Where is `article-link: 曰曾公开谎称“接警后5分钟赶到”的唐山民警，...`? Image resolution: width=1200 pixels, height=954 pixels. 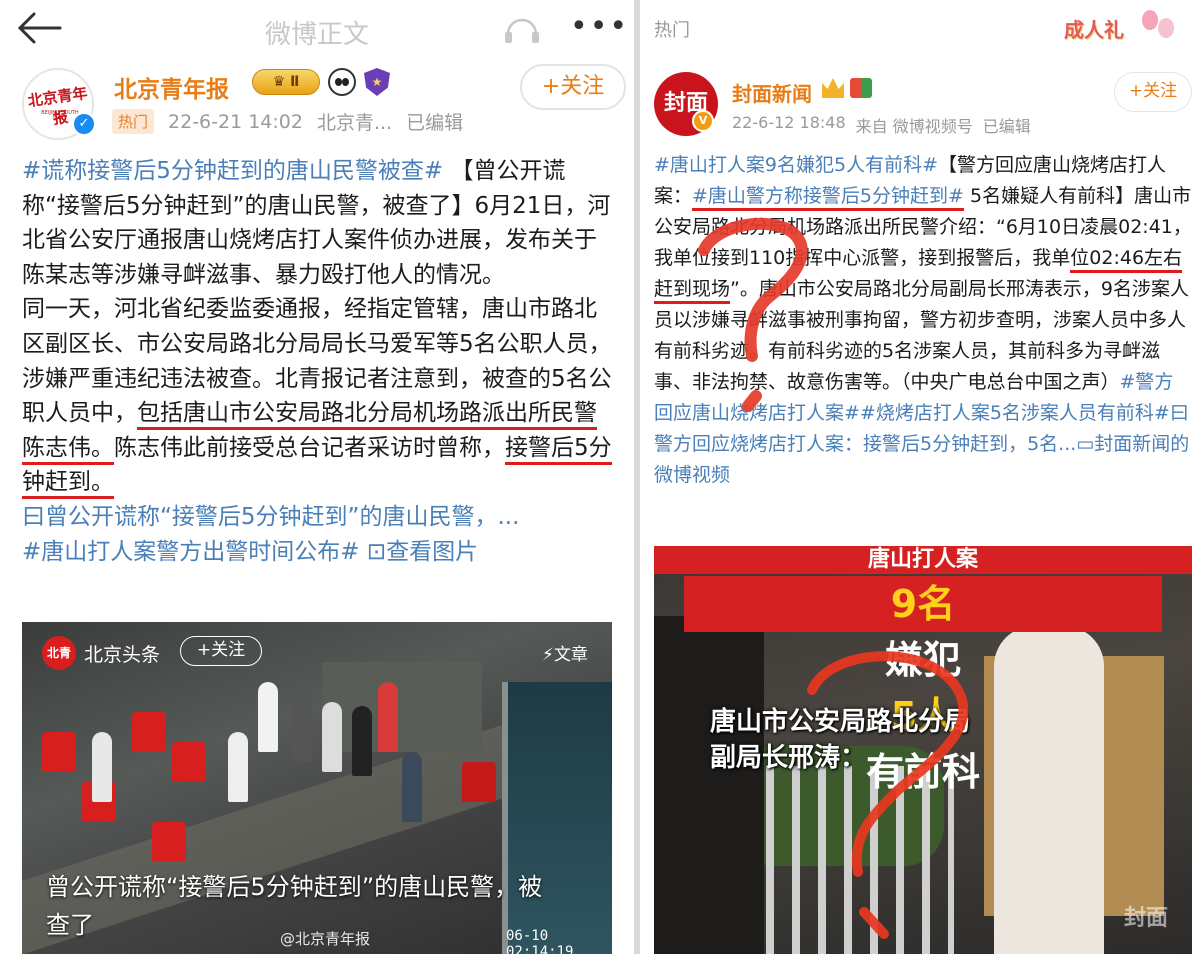 article-link: 曰曾公开谎称“接警后5分钟赶到”的唐山民警，... is located at coordinates (270, 517).